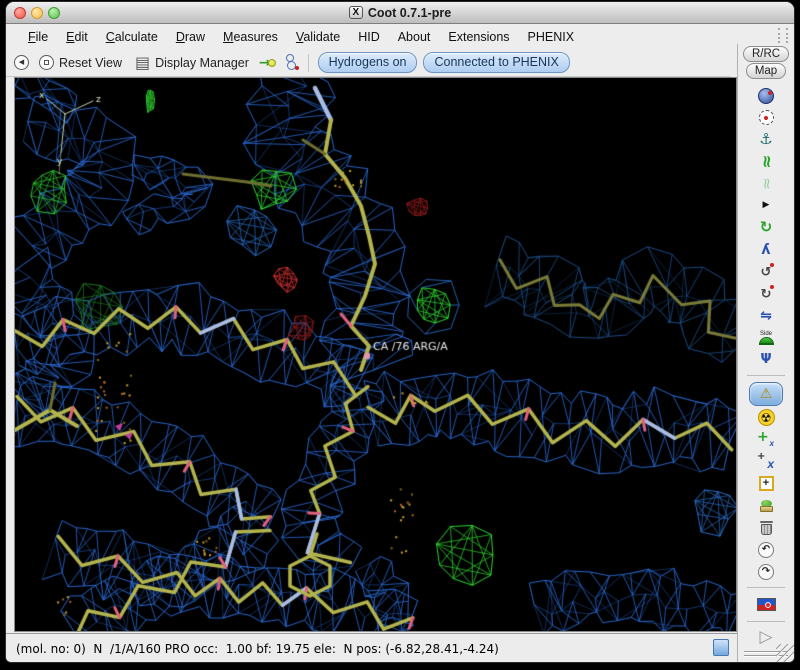 The image size is (800, 670). I want to click on regularize-zone-icon: ≈, so click(766, 183).